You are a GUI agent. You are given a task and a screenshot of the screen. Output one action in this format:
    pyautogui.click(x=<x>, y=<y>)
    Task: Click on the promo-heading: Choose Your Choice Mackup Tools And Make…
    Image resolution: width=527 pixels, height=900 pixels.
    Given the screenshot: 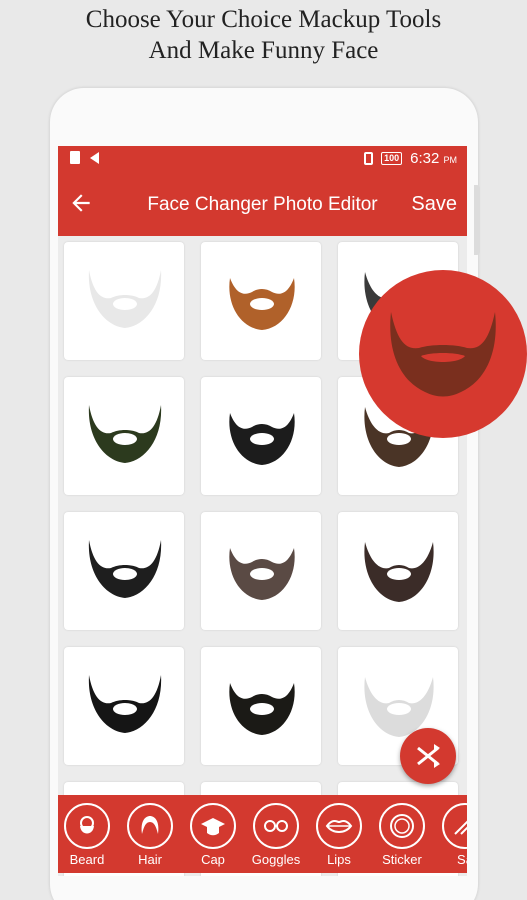 What is the action you would take?
    pyautogui.click(x=263, y=35)
    